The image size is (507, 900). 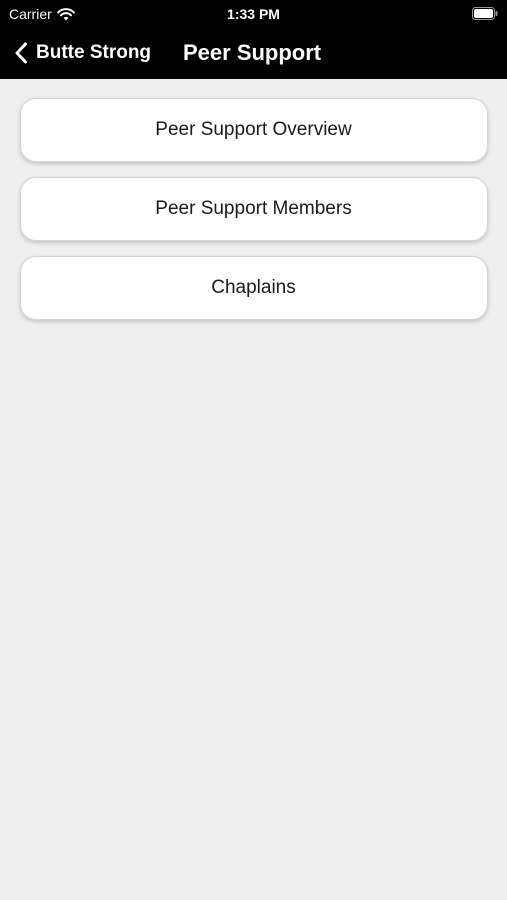 I want to click on navigation-bar: Butte Strong Peer Support, so click(x=253, y=53).